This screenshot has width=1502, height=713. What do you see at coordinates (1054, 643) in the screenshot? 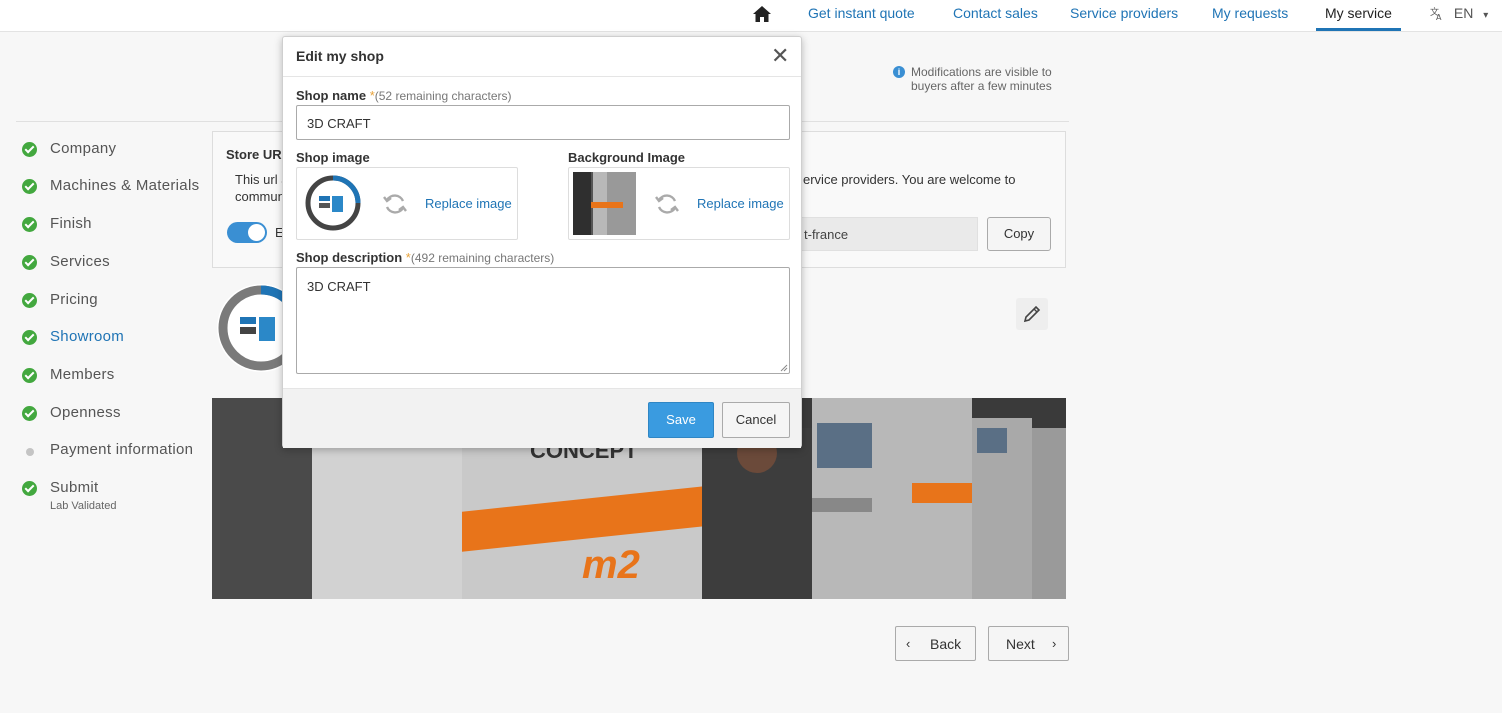
I see `chevron-right-icon: ›` at bounding box center [1054, 643].